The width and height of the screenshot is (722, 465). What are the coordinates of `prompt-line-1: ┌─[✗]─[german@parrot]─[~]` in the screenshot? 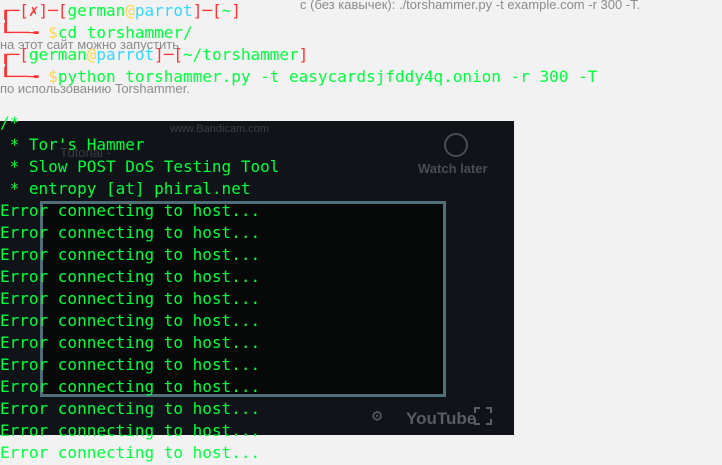 It's located at (120, 10).